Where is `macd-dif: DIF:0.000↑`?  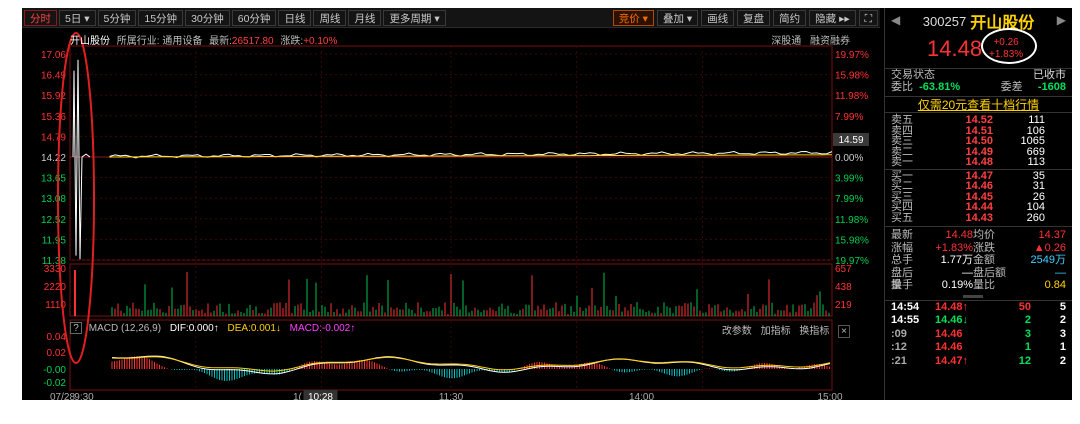
macd-dif: DIF:0.000↑ is located at coordinates (194, 328).